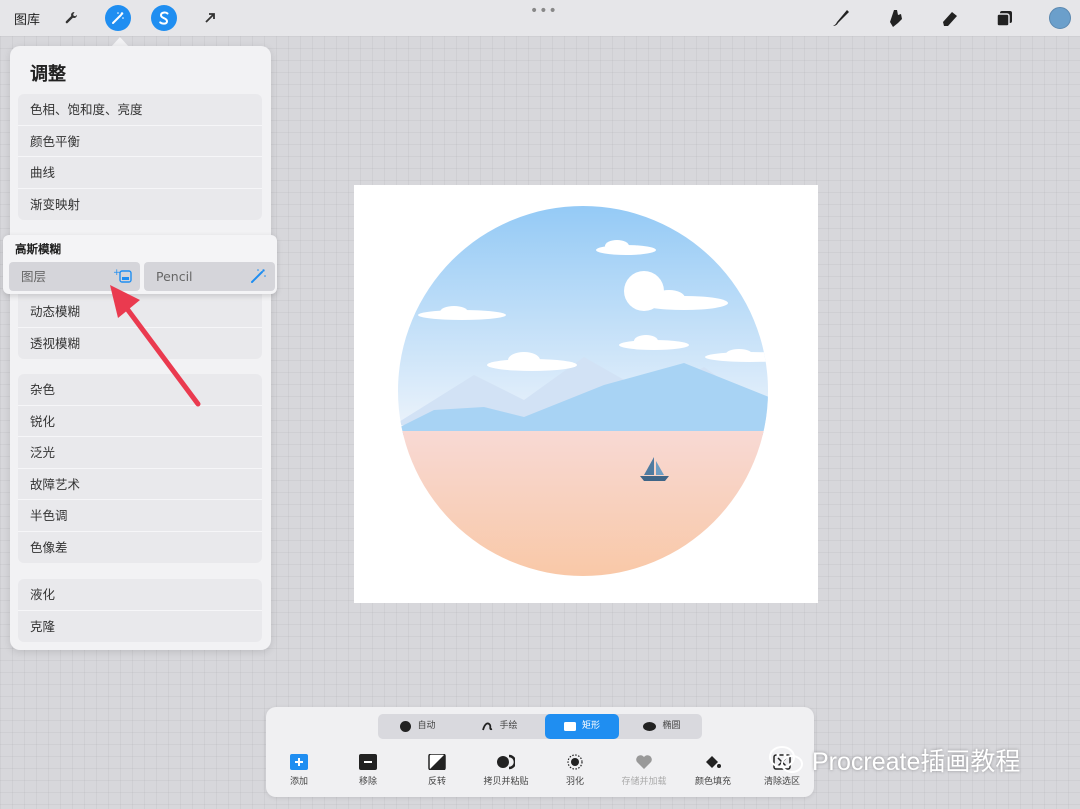 The width and height of the screenshot is (1080, 809). I want to click on top-toolbar: 图库 •••, so click(540, 18).